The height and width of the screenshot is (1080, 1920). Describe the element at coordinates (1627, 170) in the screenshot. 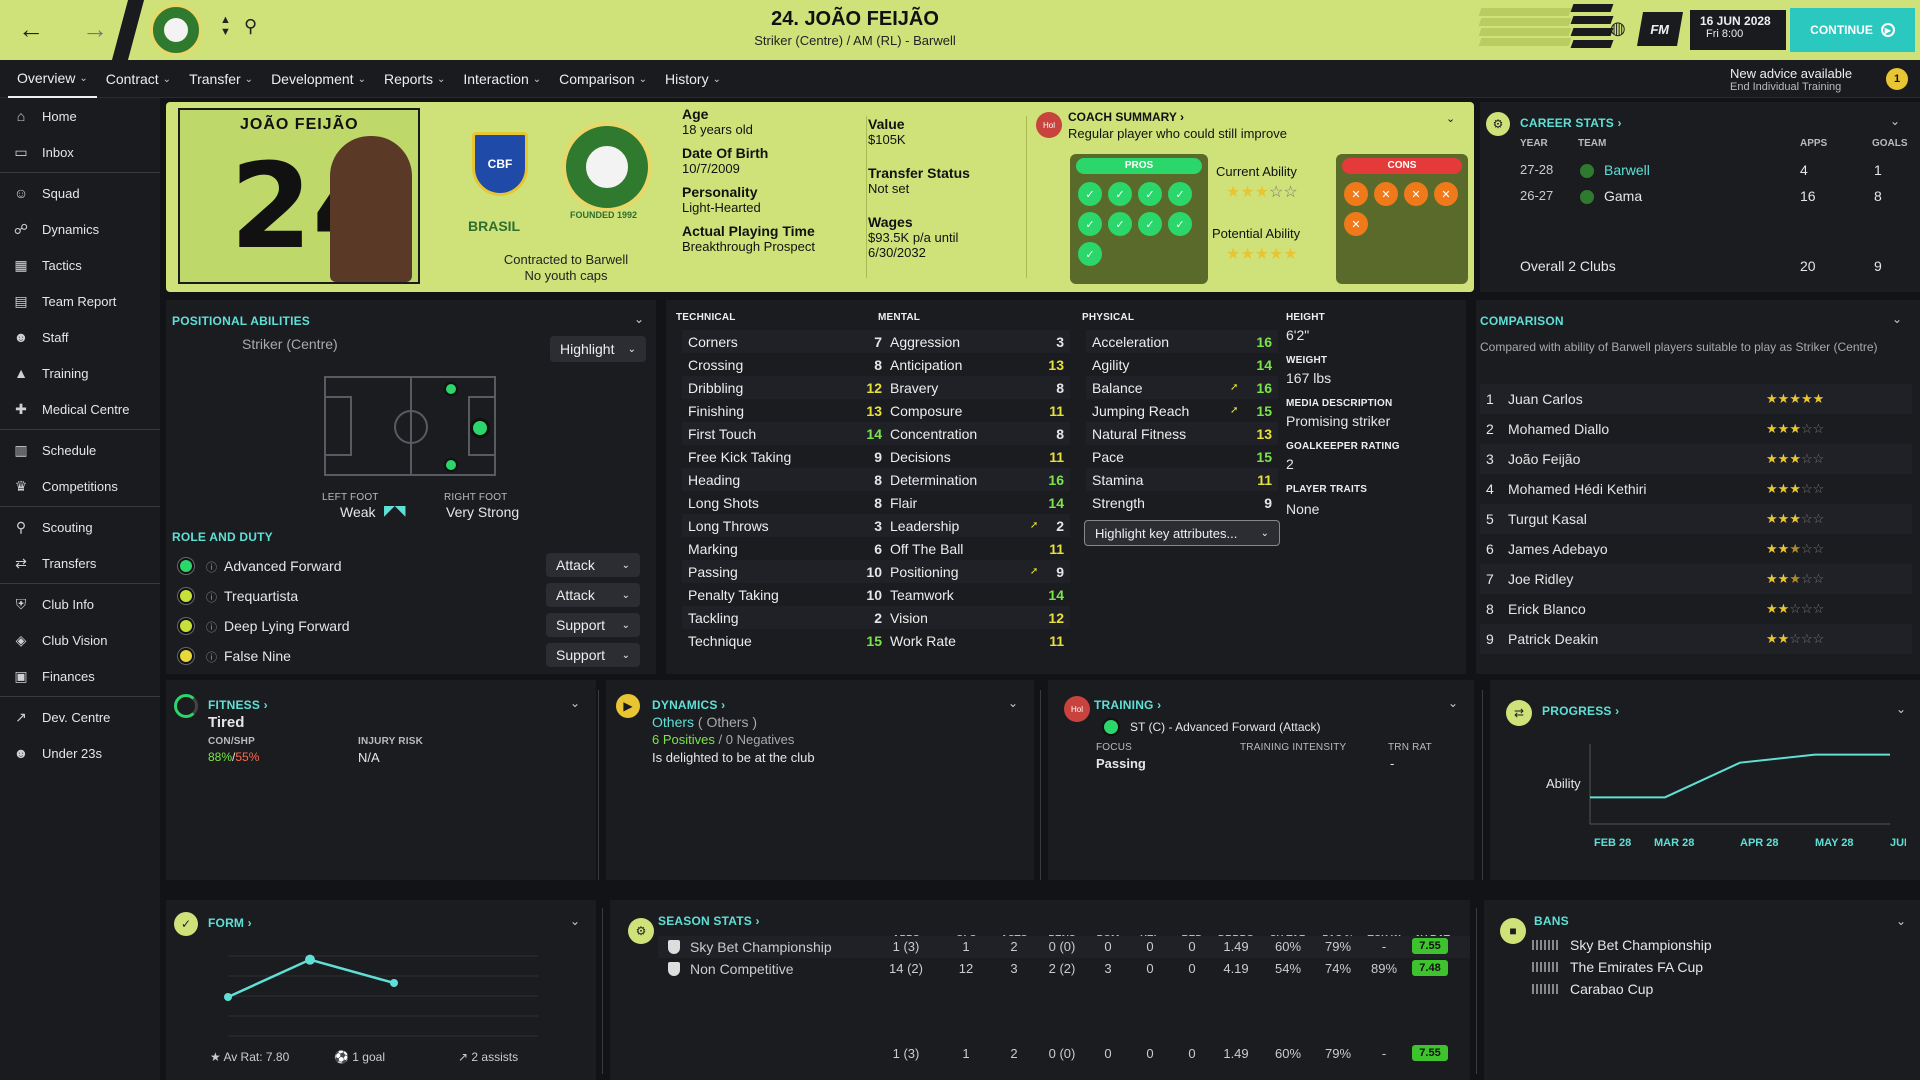

I see `career-team: Barwell` at that location.